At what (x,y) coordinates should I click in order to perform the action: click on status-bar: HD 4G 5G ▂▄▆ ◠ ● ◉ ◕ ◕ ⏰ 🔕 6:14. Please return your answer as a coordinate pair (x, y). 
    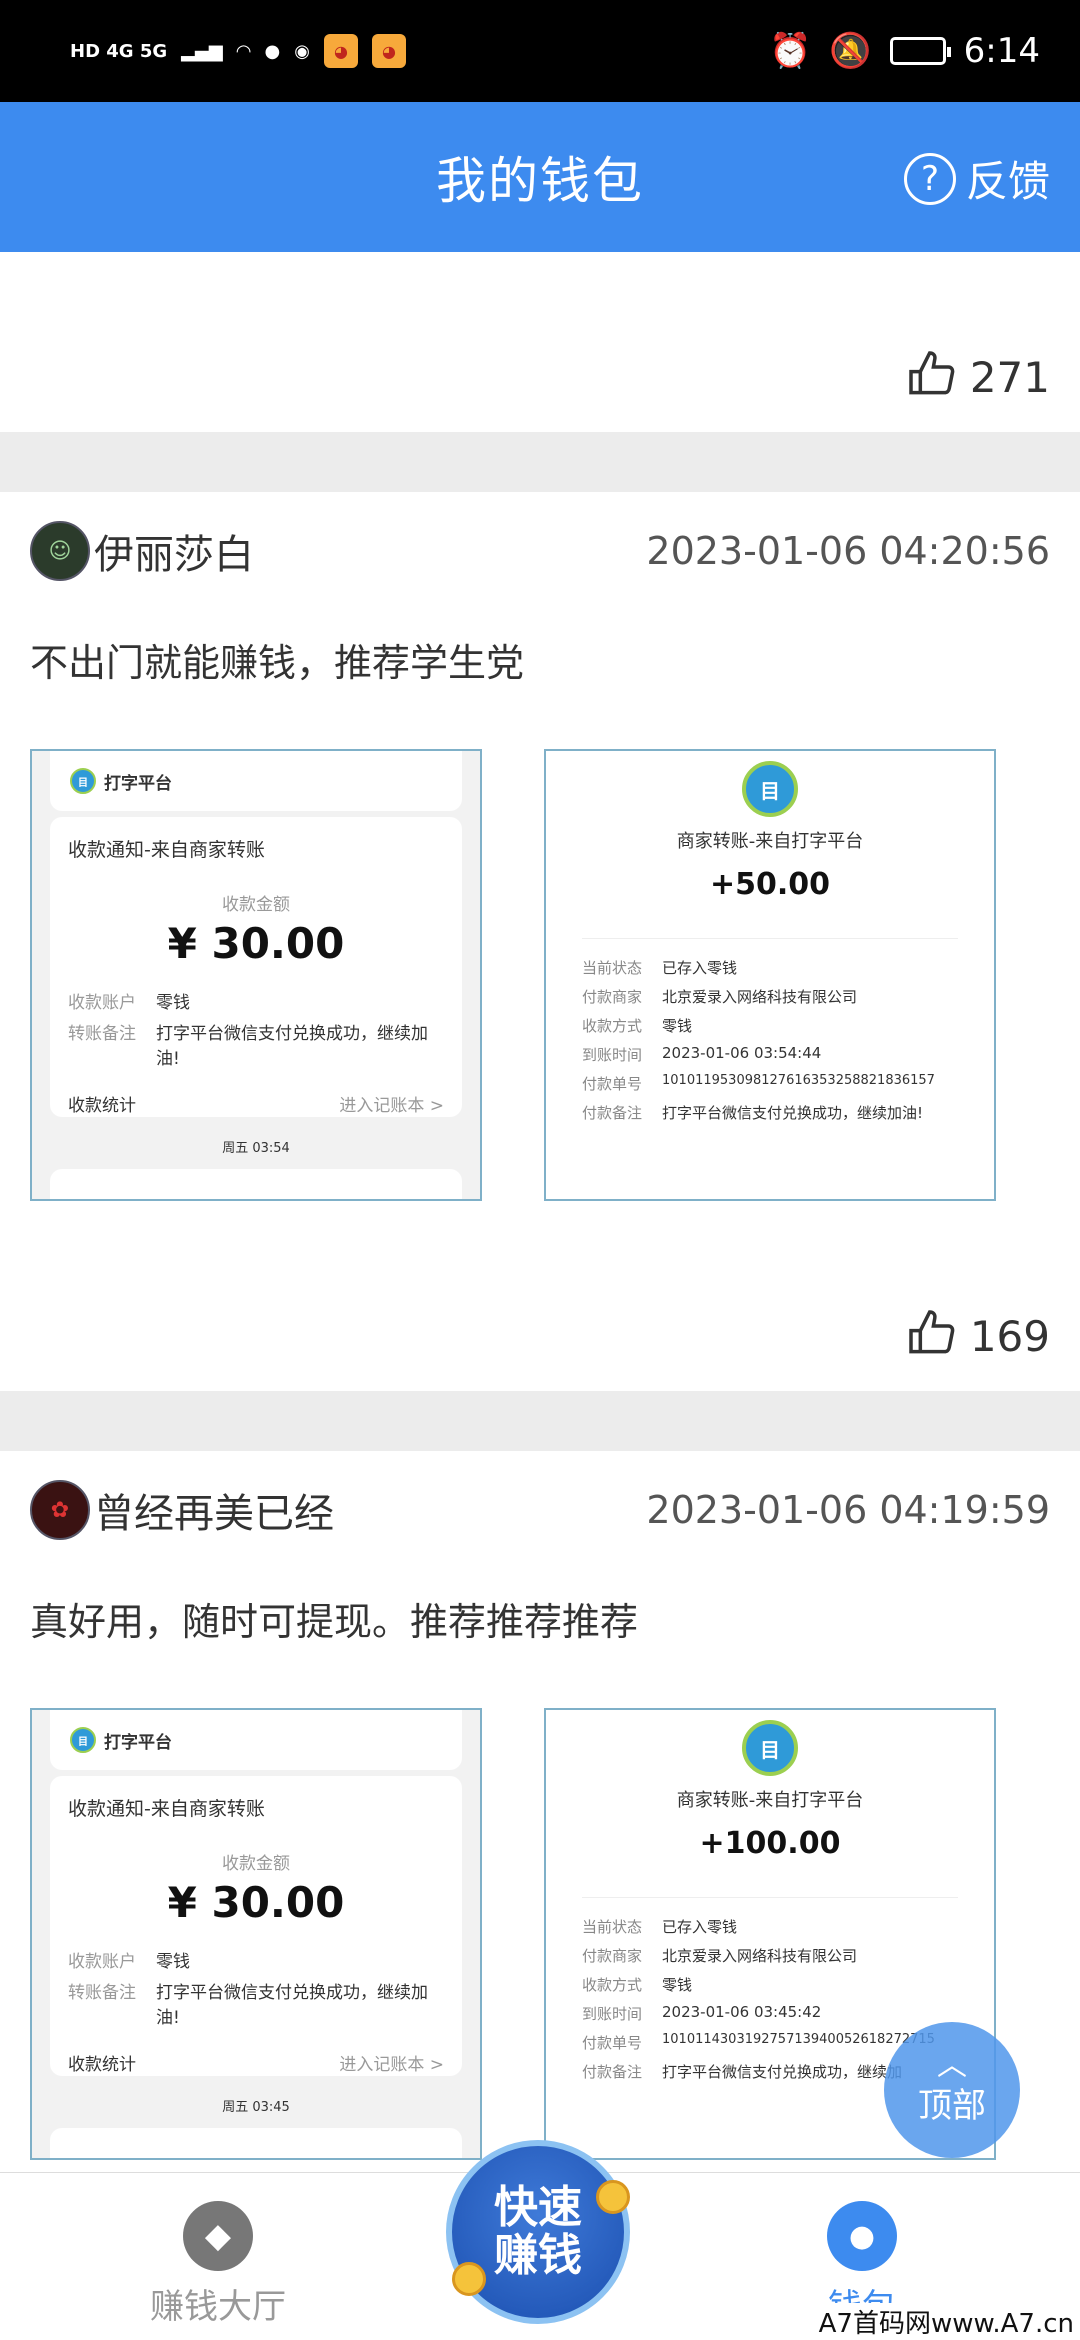
    Looking at the image, I should click on (540, 51).